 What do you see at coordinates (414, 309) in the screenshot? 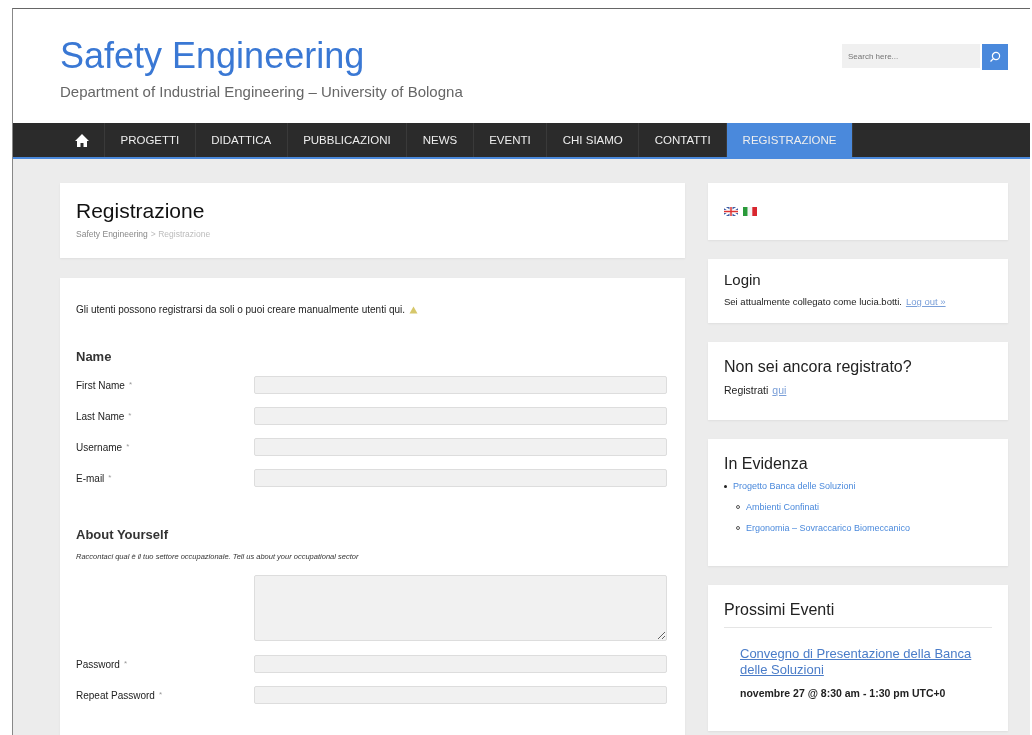
I see `warning-icon` at bounding box center [414, 309].